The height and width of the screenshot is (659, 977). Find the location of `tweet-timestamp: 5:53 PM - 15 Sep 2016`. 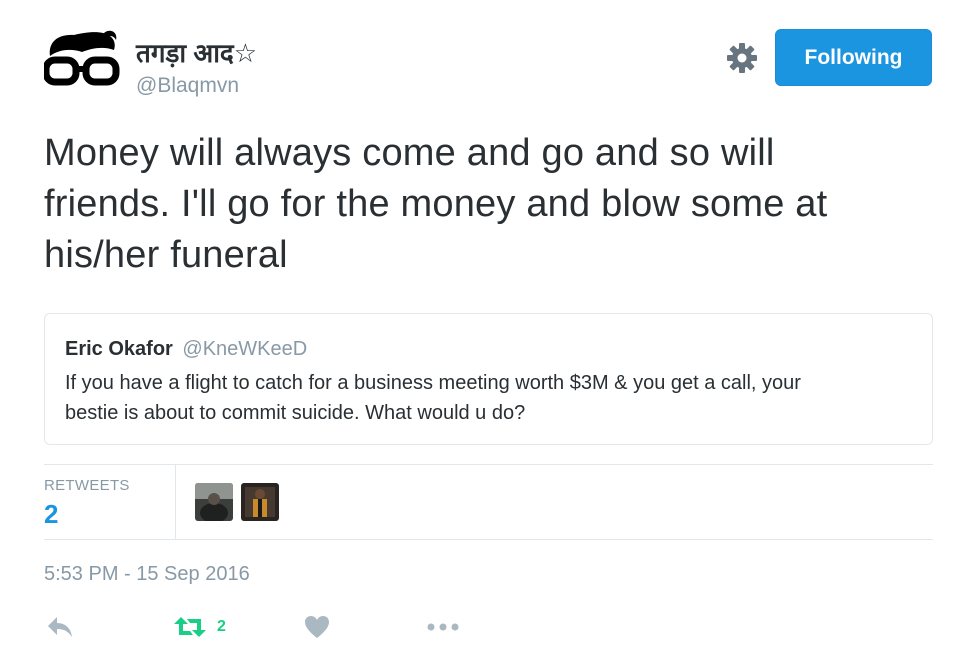

tweet-timestamp: 5:53 PM - 15 Sep 2016 is located at coordinates (147, 574).